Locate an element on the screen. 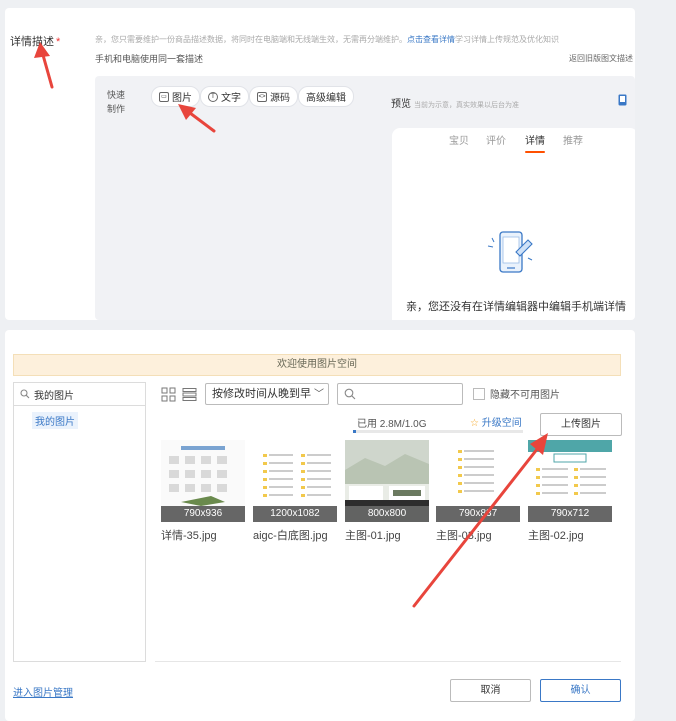  folder-search: 我的图片 is located at coordinates (79, 394).